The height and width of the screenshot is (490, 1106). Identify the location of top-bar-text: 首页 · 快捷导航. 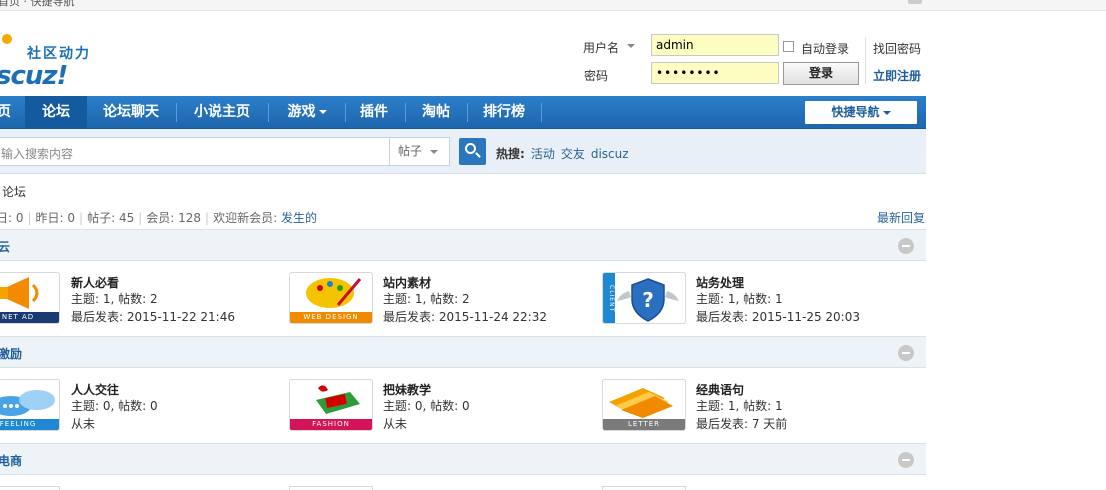
(37, 4).